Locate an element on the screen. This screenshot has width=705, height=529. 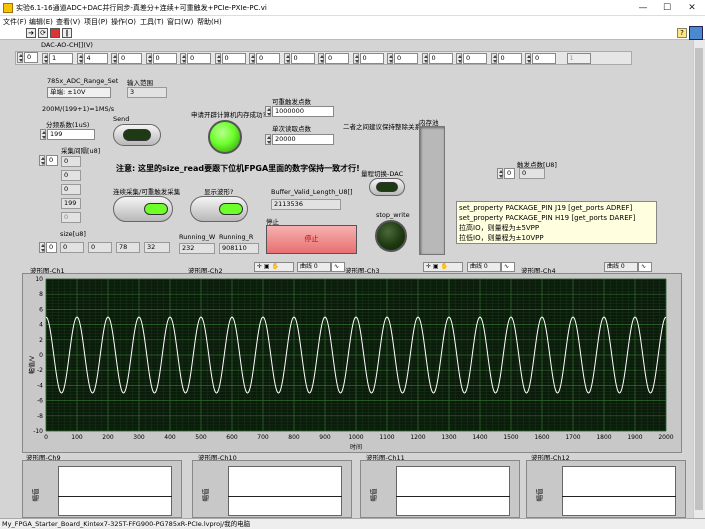
menu-view: 查看(V) is located at coordinates (68, 22).